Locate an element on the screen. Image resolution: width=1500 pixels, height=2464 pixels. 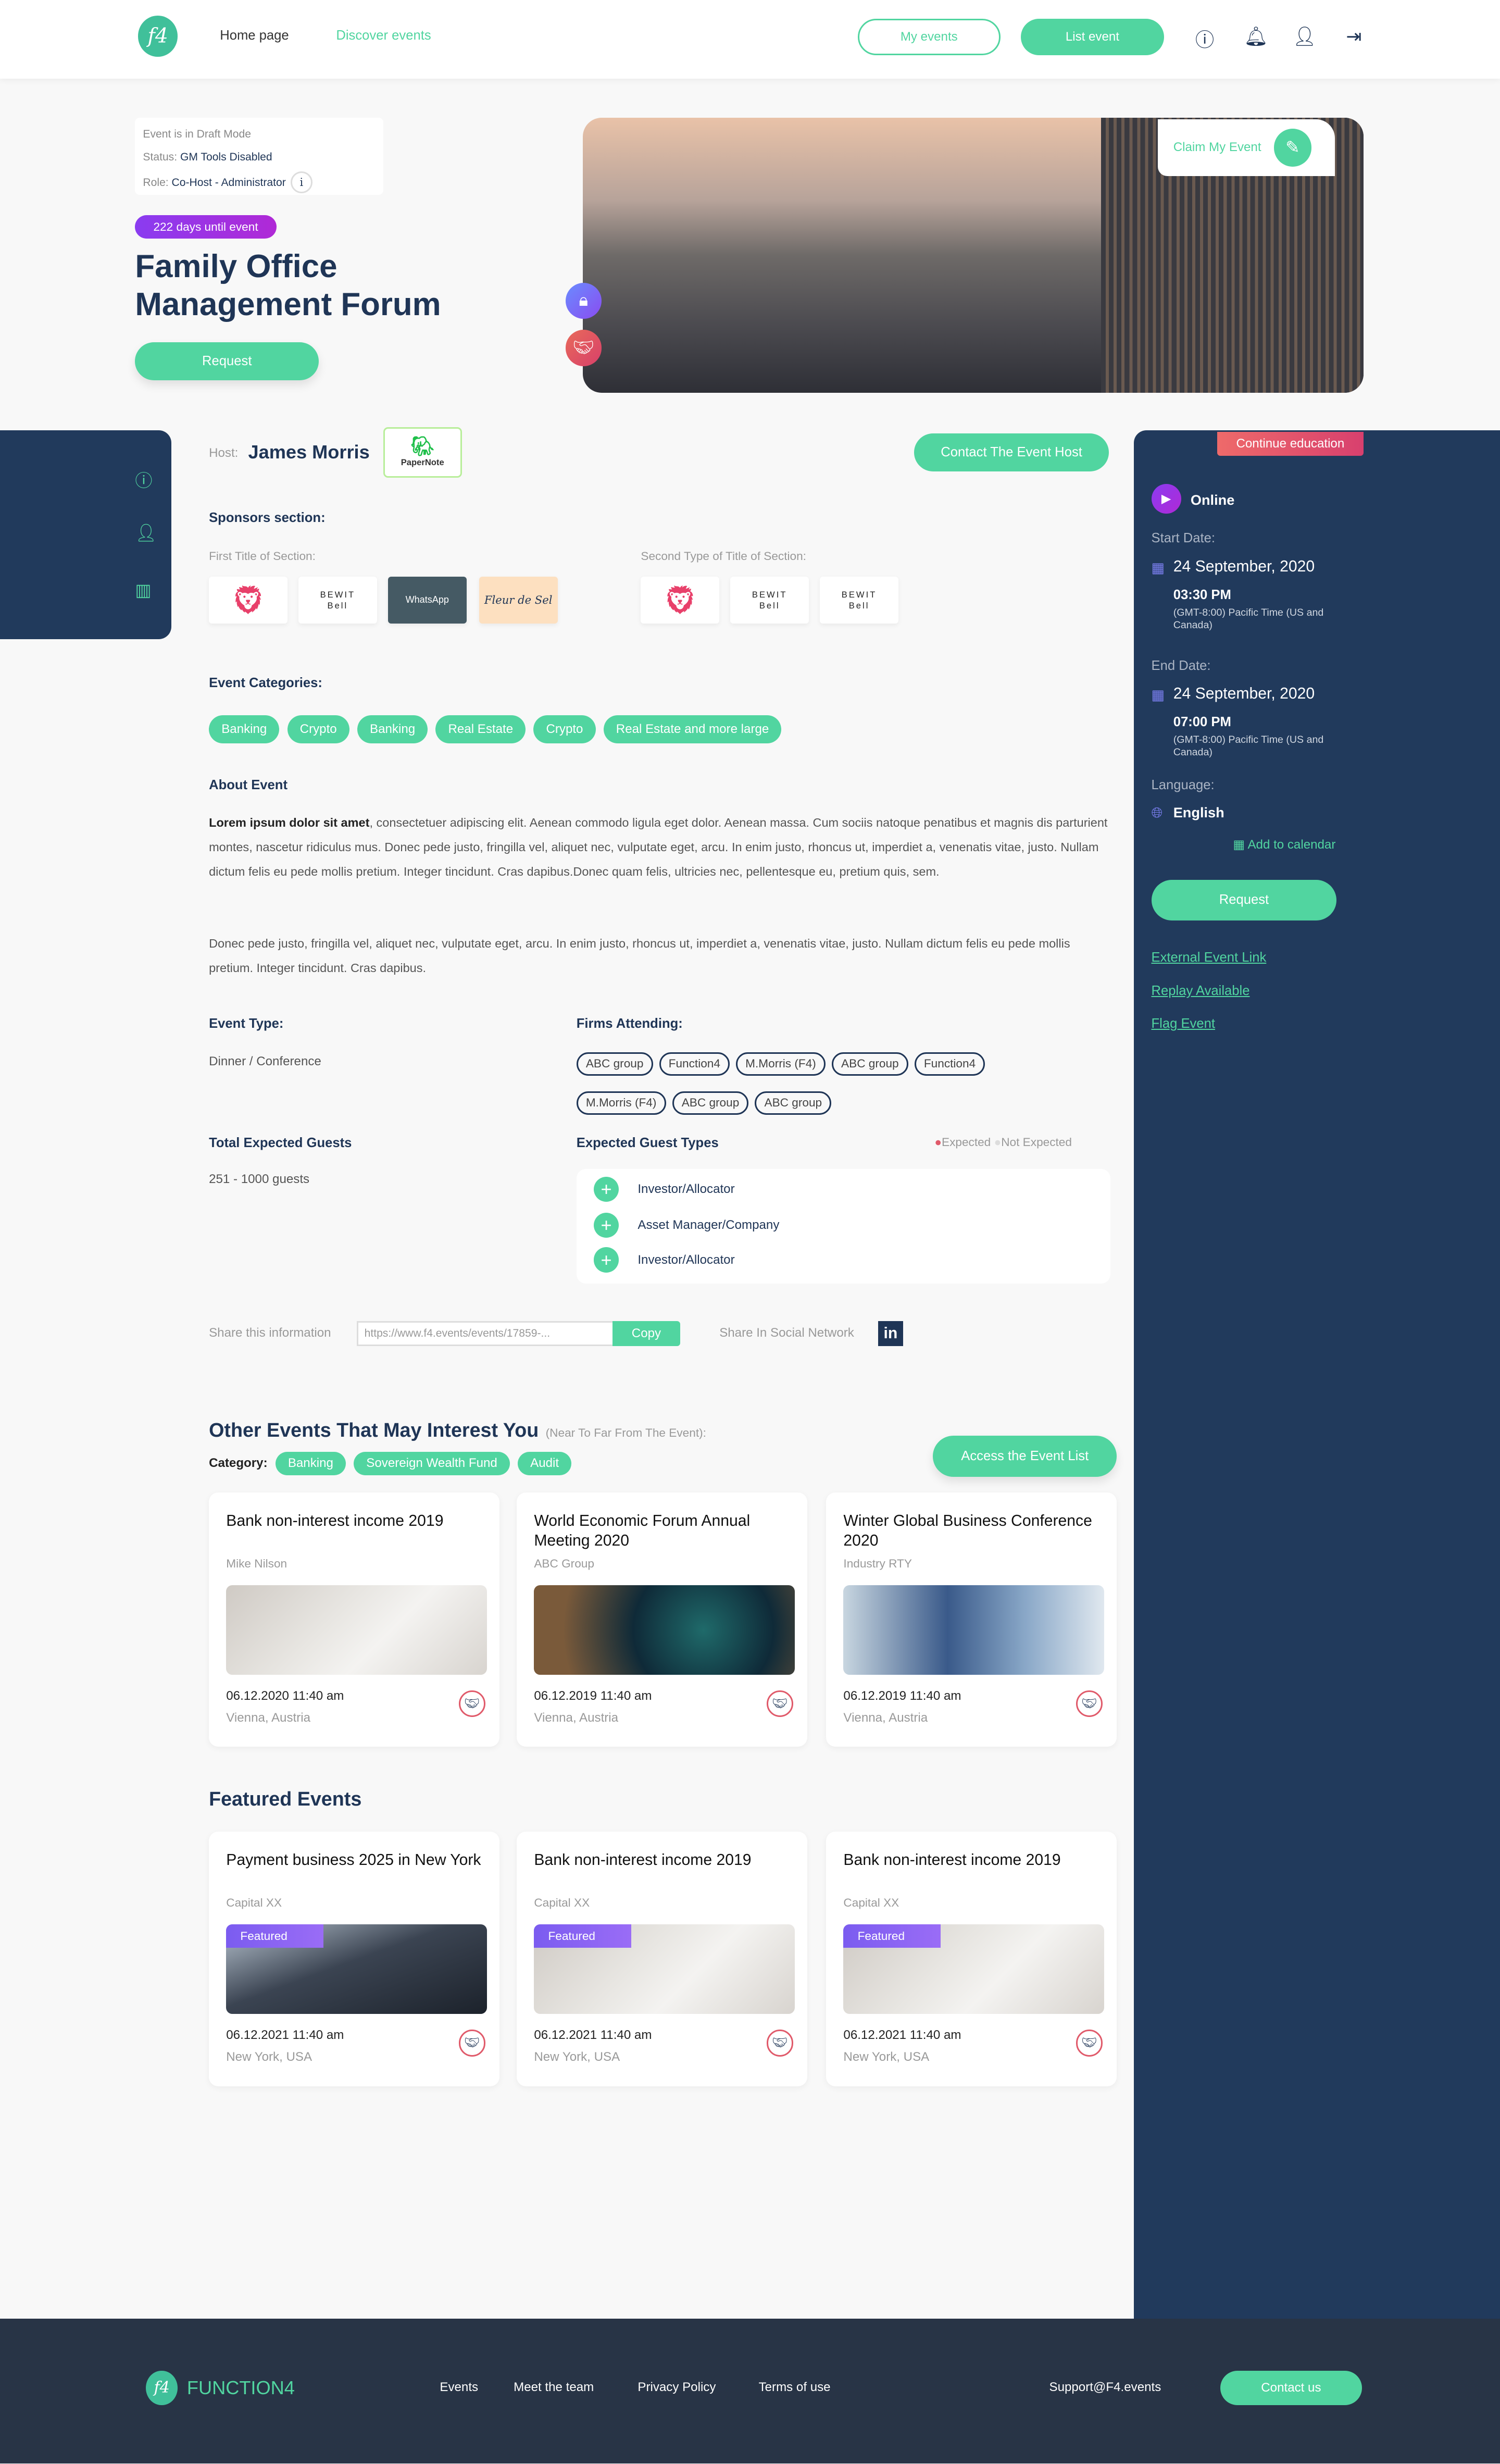
end-date: 24 September, 2020 is located at coordinates (1244, 694).